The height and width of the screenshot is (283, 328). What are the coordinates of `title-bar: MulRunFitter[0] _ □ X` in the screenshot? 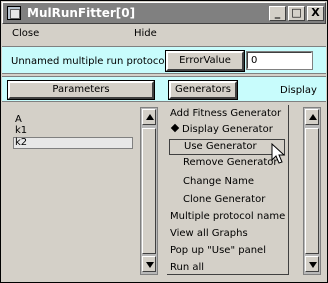 It's located at (164, 13).